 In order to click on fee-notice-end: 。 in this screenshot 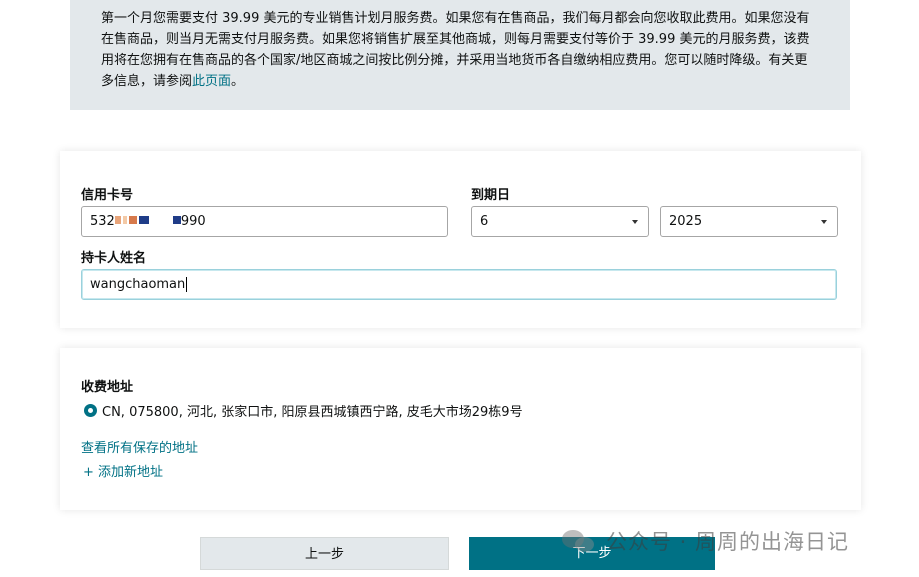, I will do `click(238, 81)`.